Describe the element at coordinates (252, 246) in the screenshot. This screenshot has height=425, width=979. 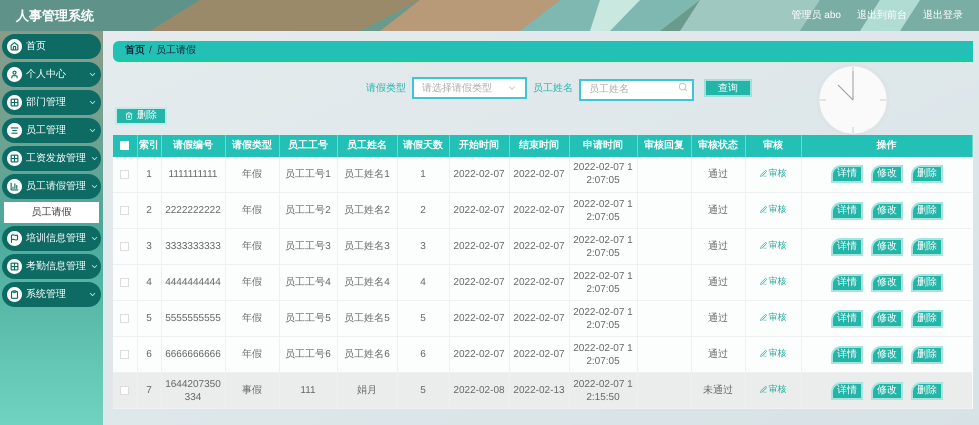
I see `table-cell: 年假` at that location.